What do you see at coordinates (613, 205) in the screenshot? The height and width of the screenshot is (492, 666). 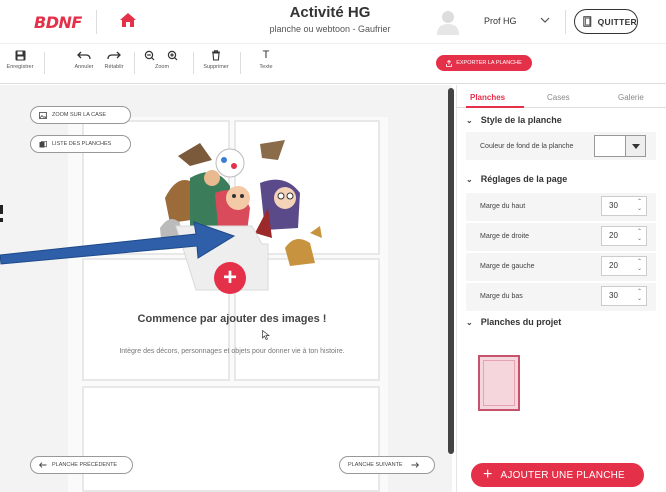 I see `margin-top-value: 30` at bounding box center [613, 205].